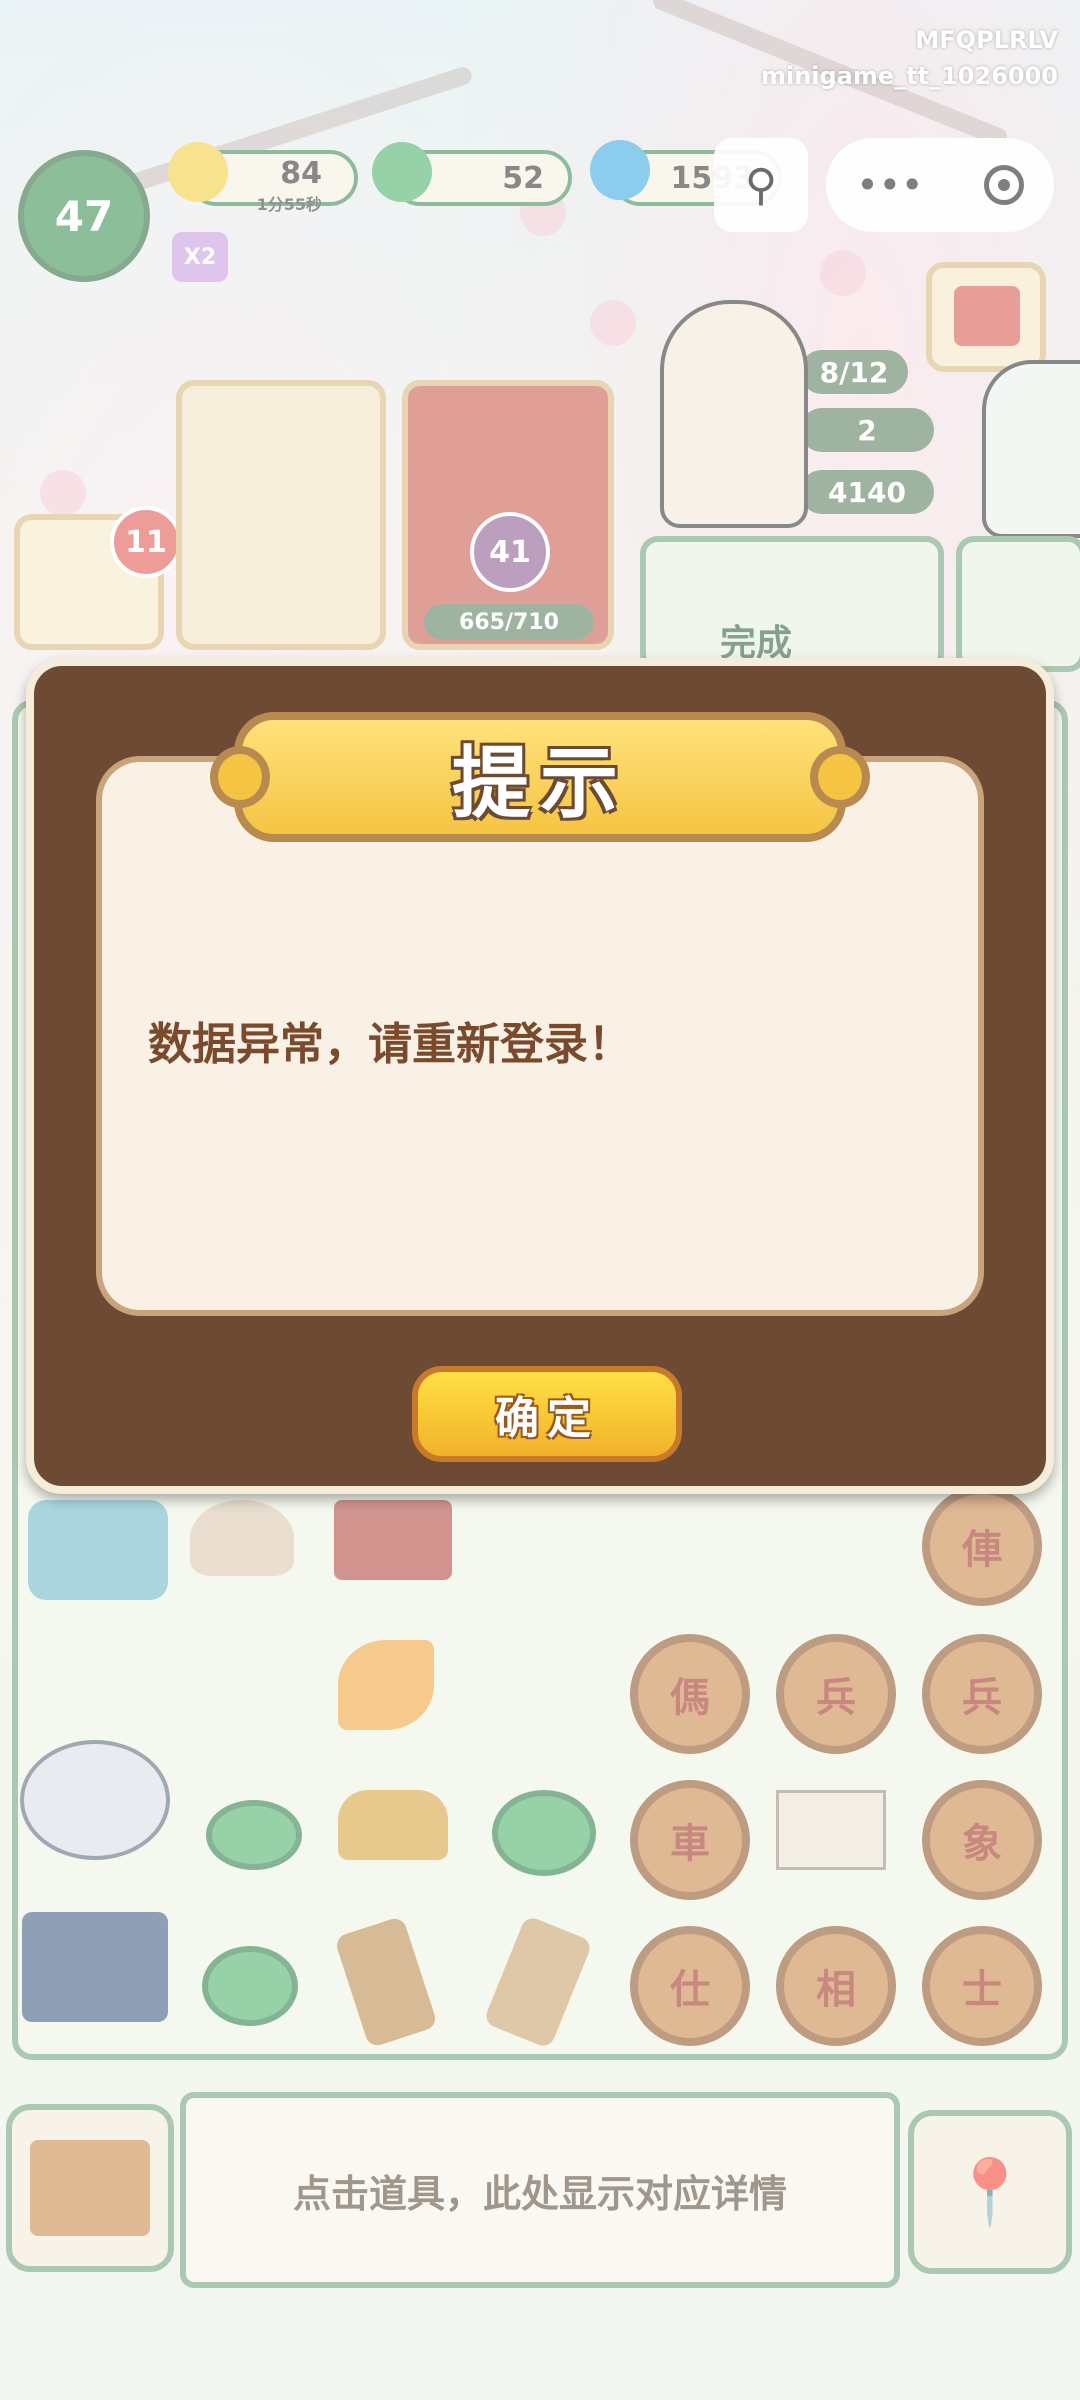 This screenshot has width=1080, height=2400. I want to click on dialog-message: 数据异常，请重新登录！, so click(390, 1044).